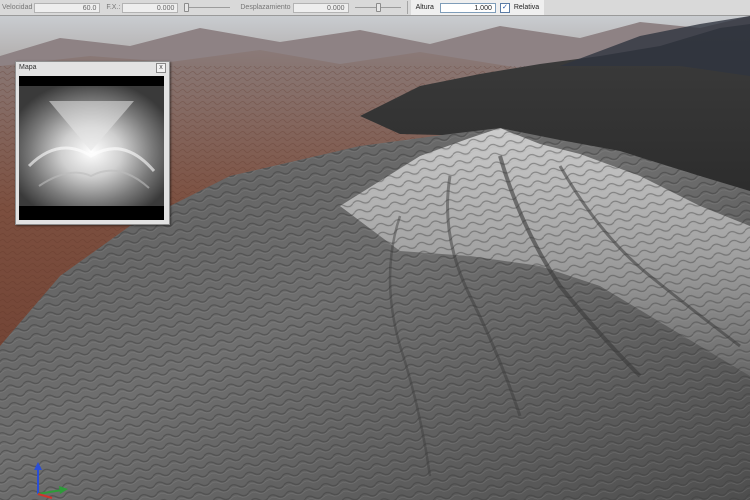 The height and width of the screenshot is (500, 750). Describe the element at coordinates (92, 67) in the screenshot. I see `map-titlebar: Mapa x` at that location.